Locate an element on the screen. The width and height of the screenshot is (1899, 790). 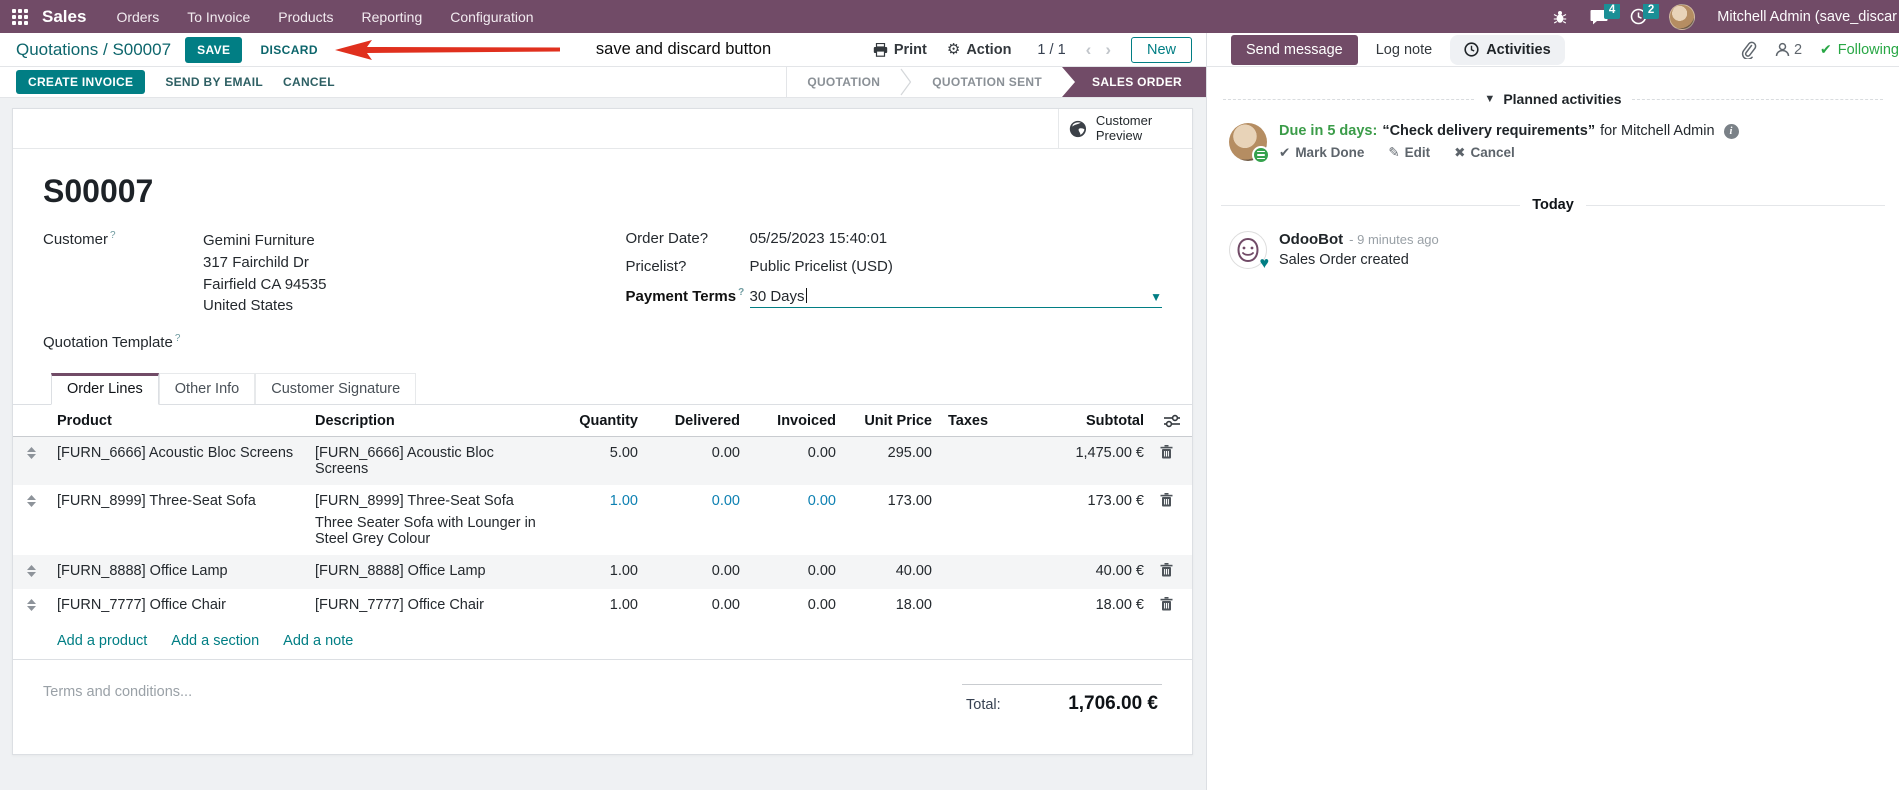
cell-unit-price: 40.00 is located at coordinates (892, 572).